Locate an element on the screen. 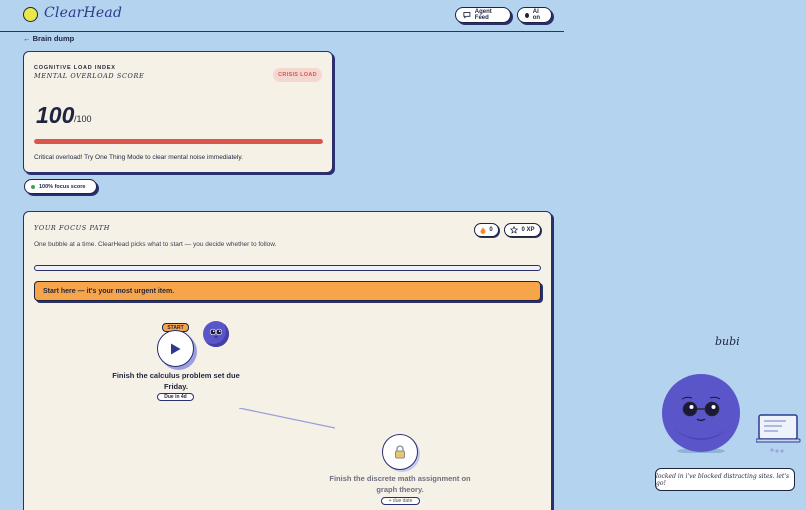 The image size is (806, 510). flame-icon is located at coordinates (483, 230).